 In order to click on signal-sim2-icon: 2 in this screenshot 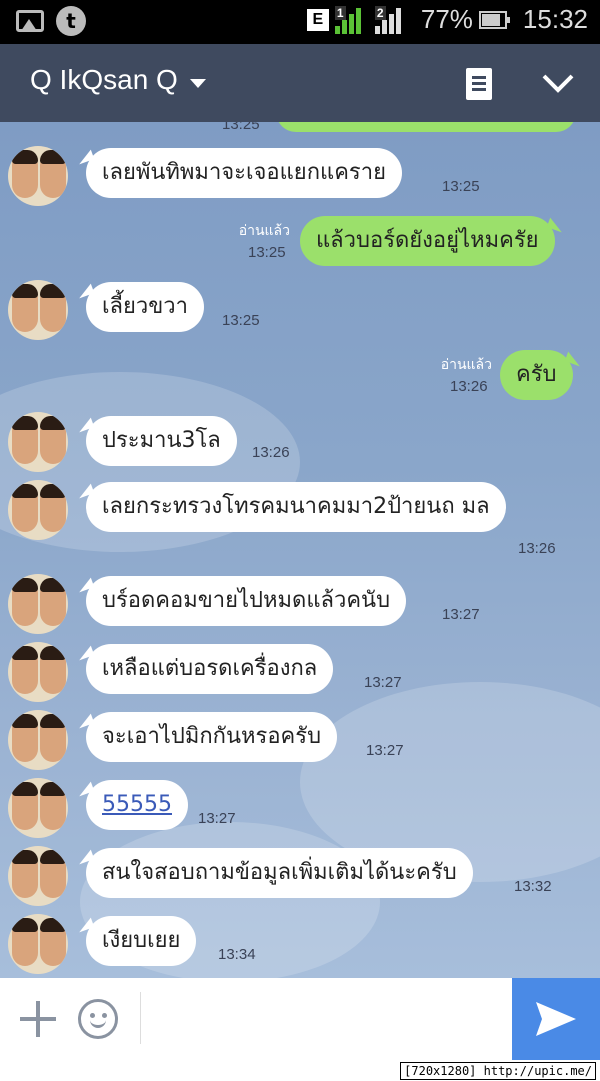, I will do `click(391, 19)`.